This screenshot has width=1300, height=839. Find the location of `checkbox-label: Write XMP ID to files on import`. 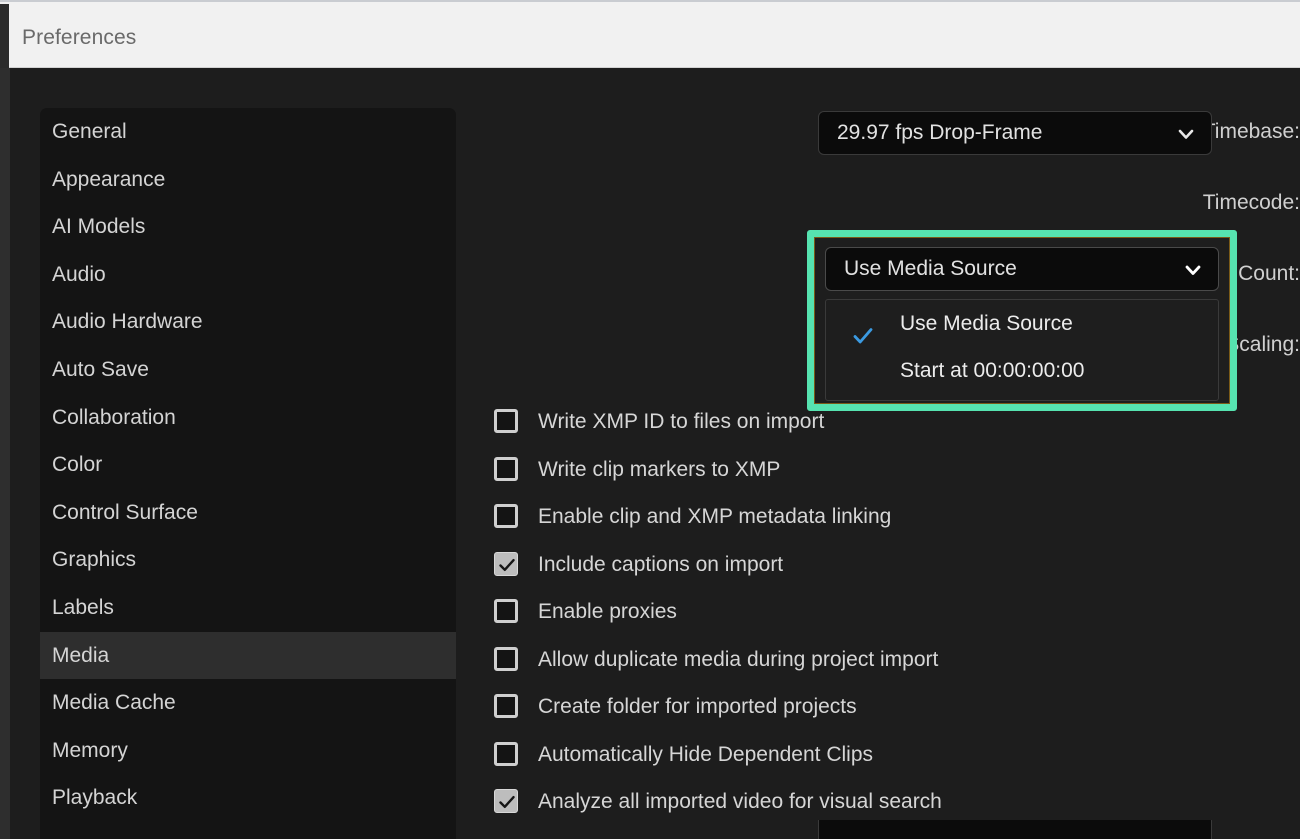

checkbox-label: Write XMP ID to files on import is located at coordinates (681, 421).